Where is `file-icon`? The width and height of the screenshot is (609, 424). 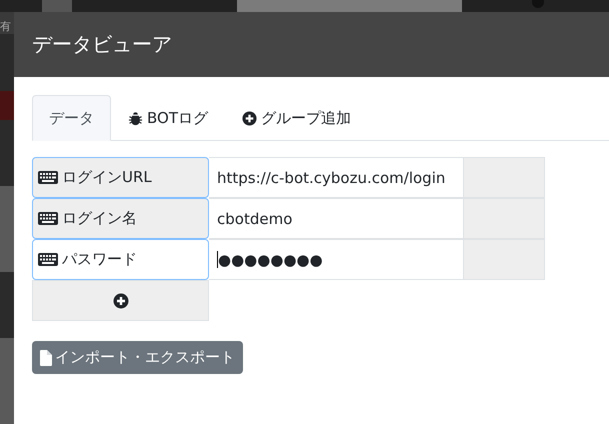 file-icon is located at coordinates (46, 358).